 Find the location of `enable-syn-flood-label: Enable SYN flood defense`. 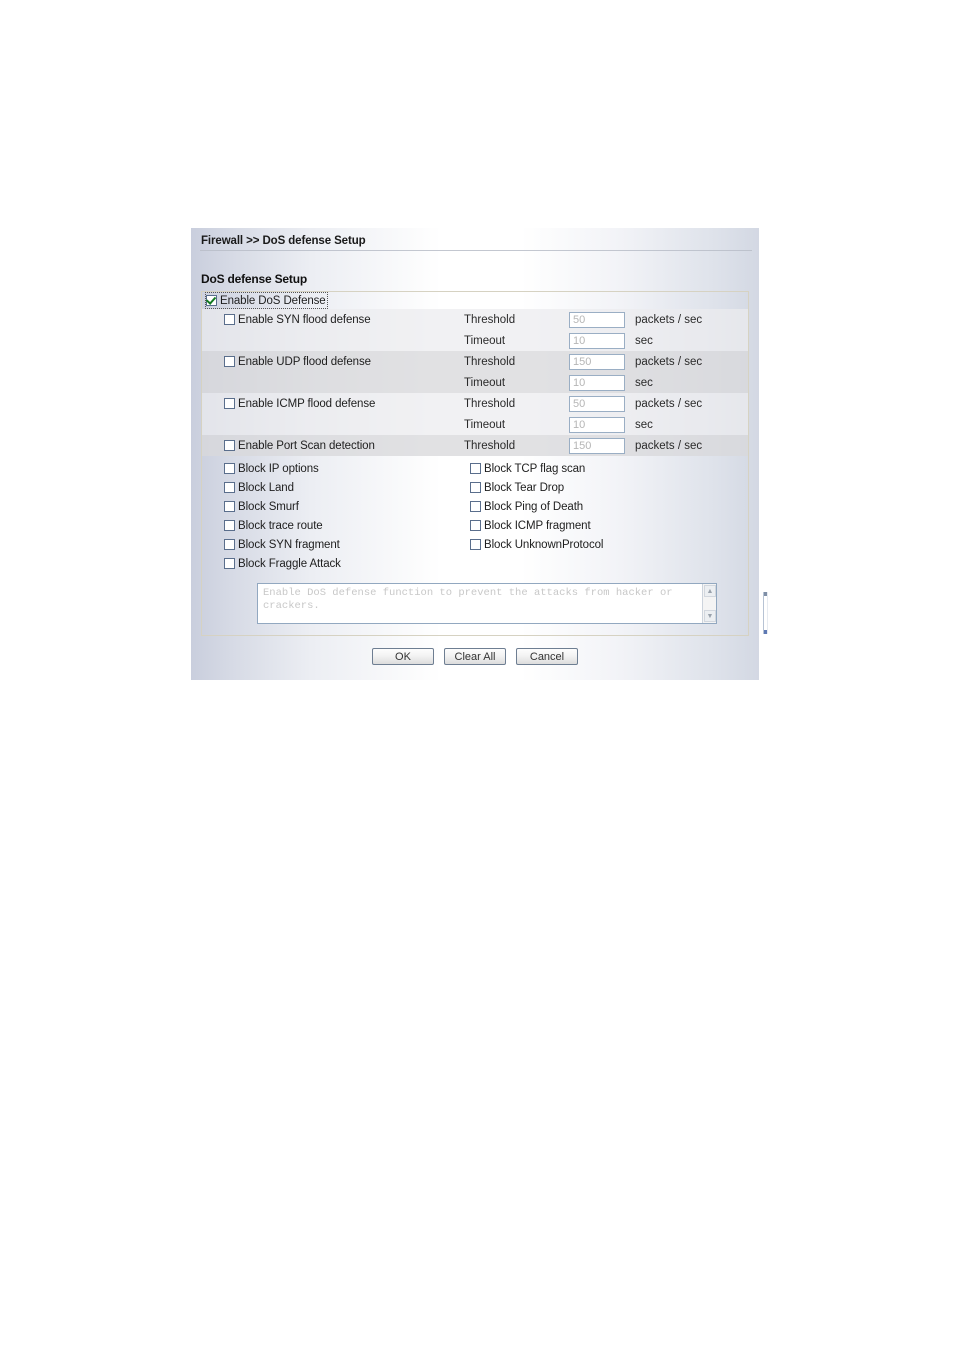

enable-syn-flood-label: Enable SYN flood defense is located at coordinates (304, 319).